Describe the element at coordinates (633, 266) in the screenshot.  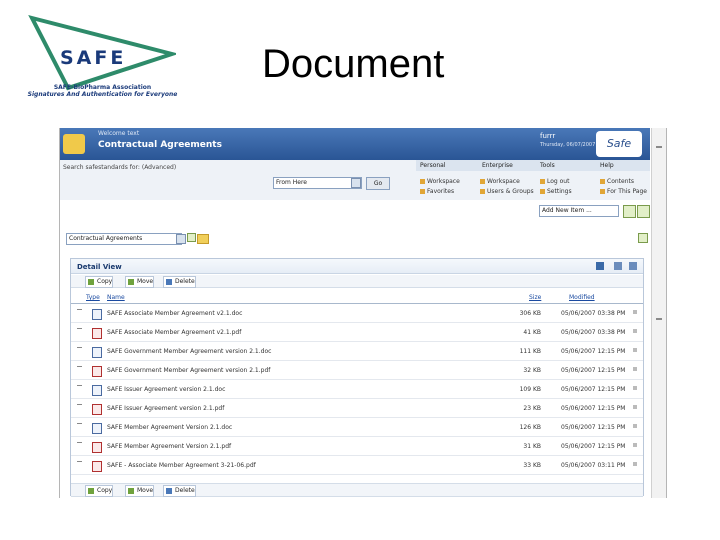
I see `thumbnail-view-icon` at that location.